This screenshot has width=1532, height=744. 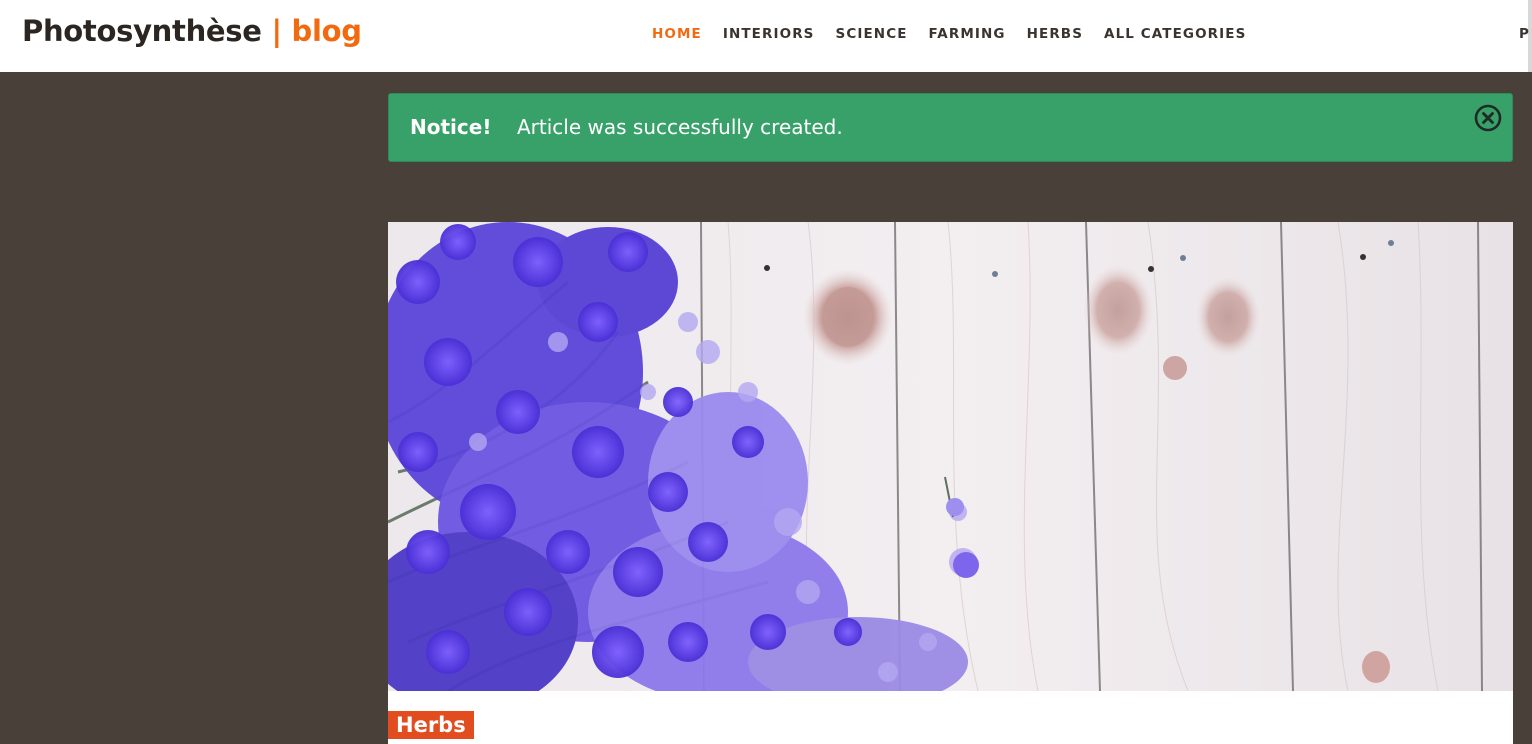 I want to click on nav-herbs: HERBS, so click(x=1055, y=34).